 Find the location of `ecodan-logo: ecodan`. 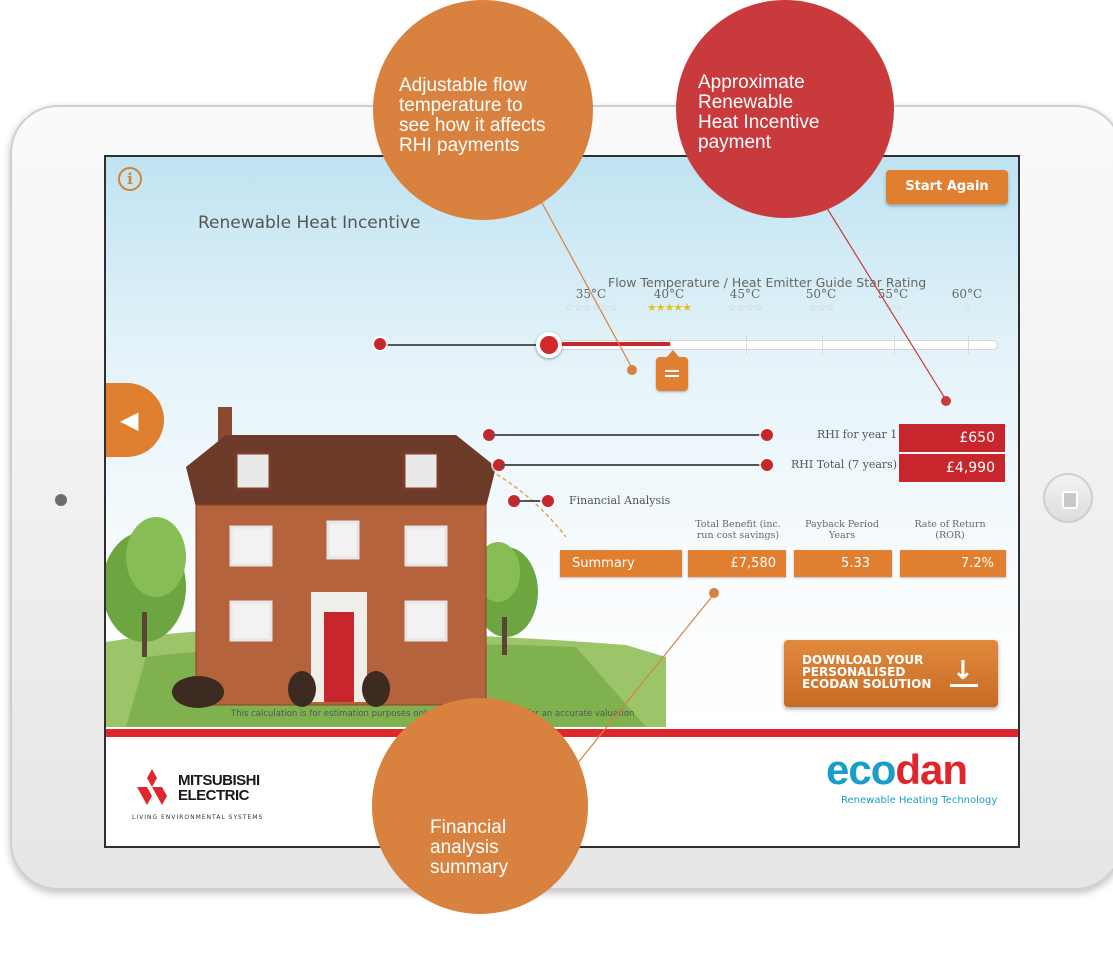

ecodan-logo: ecodan is located at coordinates (897, 769).